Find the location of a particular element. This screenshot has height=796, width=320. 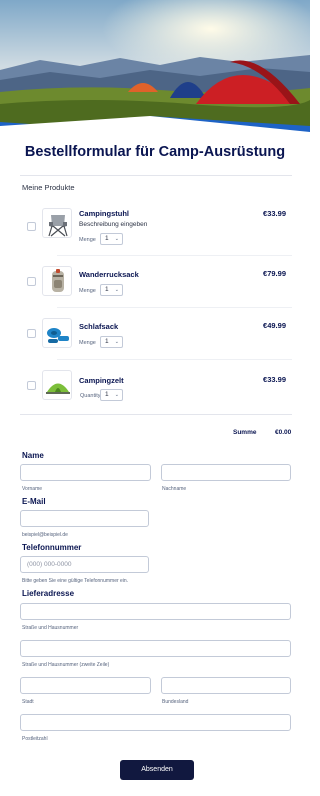

first-name-sublabel: Vorname is located at coordinates (32, 489).